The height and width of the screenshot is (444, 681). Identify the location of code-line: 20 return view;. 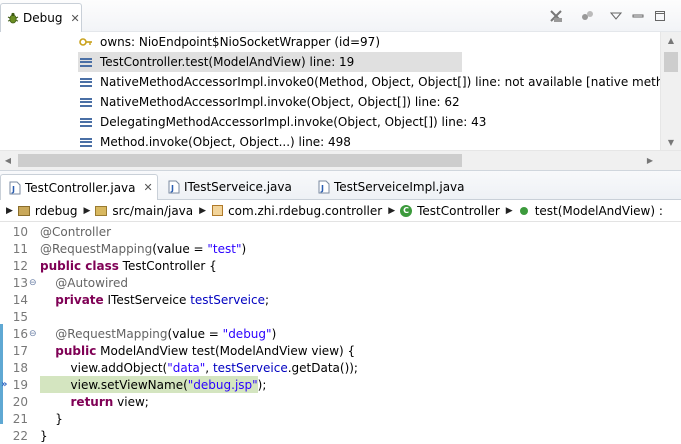
(340, 401).